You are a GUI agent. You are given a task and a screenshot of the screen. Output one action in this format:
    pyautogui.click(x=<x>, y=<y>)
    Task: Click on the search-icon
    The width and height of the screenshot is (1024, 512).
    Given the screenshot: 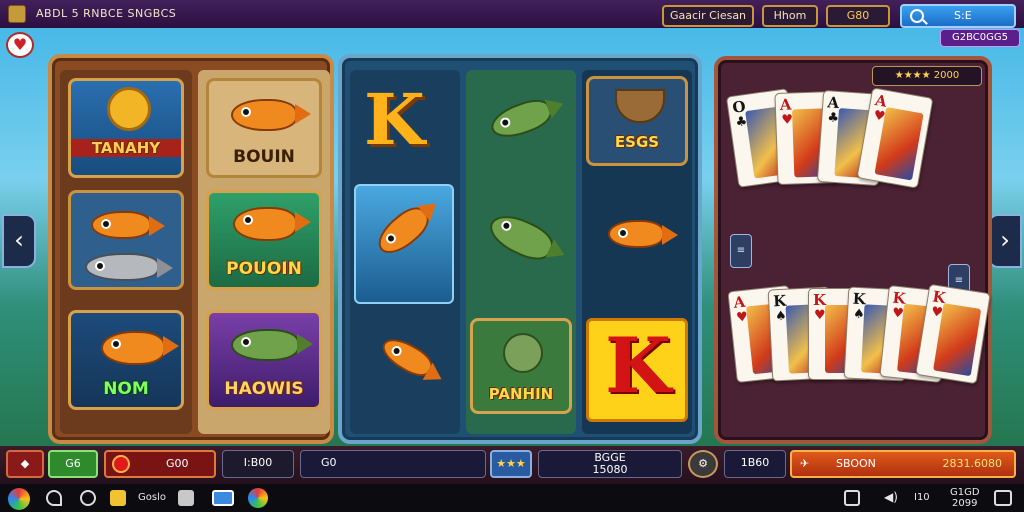 What is the action you would take?
    pyautogui.click(x=917, y=16)
    